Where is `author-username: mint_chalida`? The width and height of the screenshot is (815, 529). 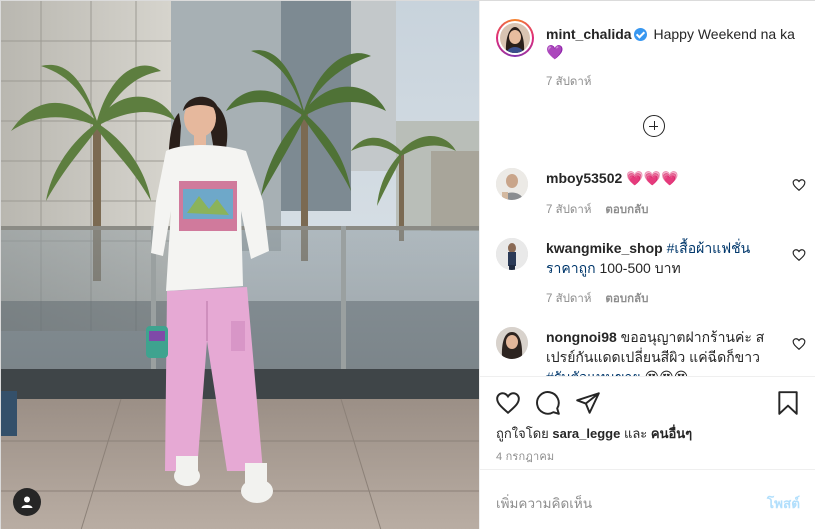 author-username: mint_chalida is located at coordinates (589, 34).